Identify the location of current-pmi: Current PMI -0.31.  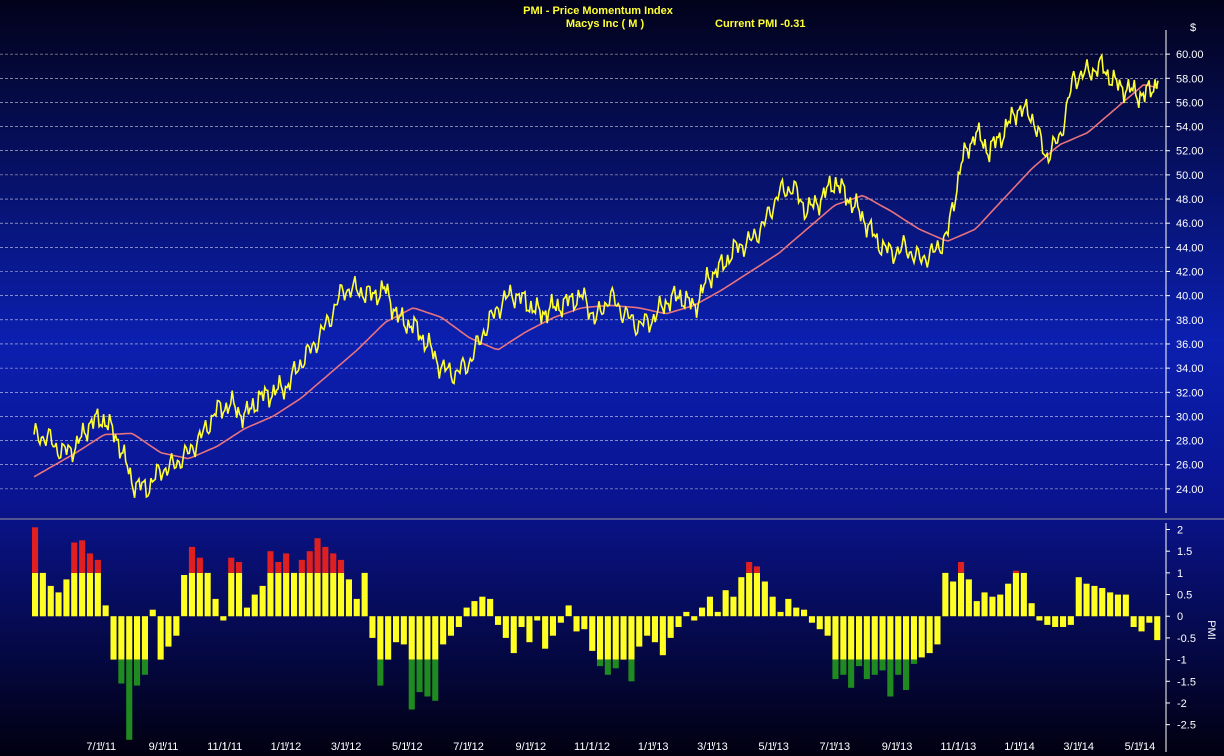
(760, 24).